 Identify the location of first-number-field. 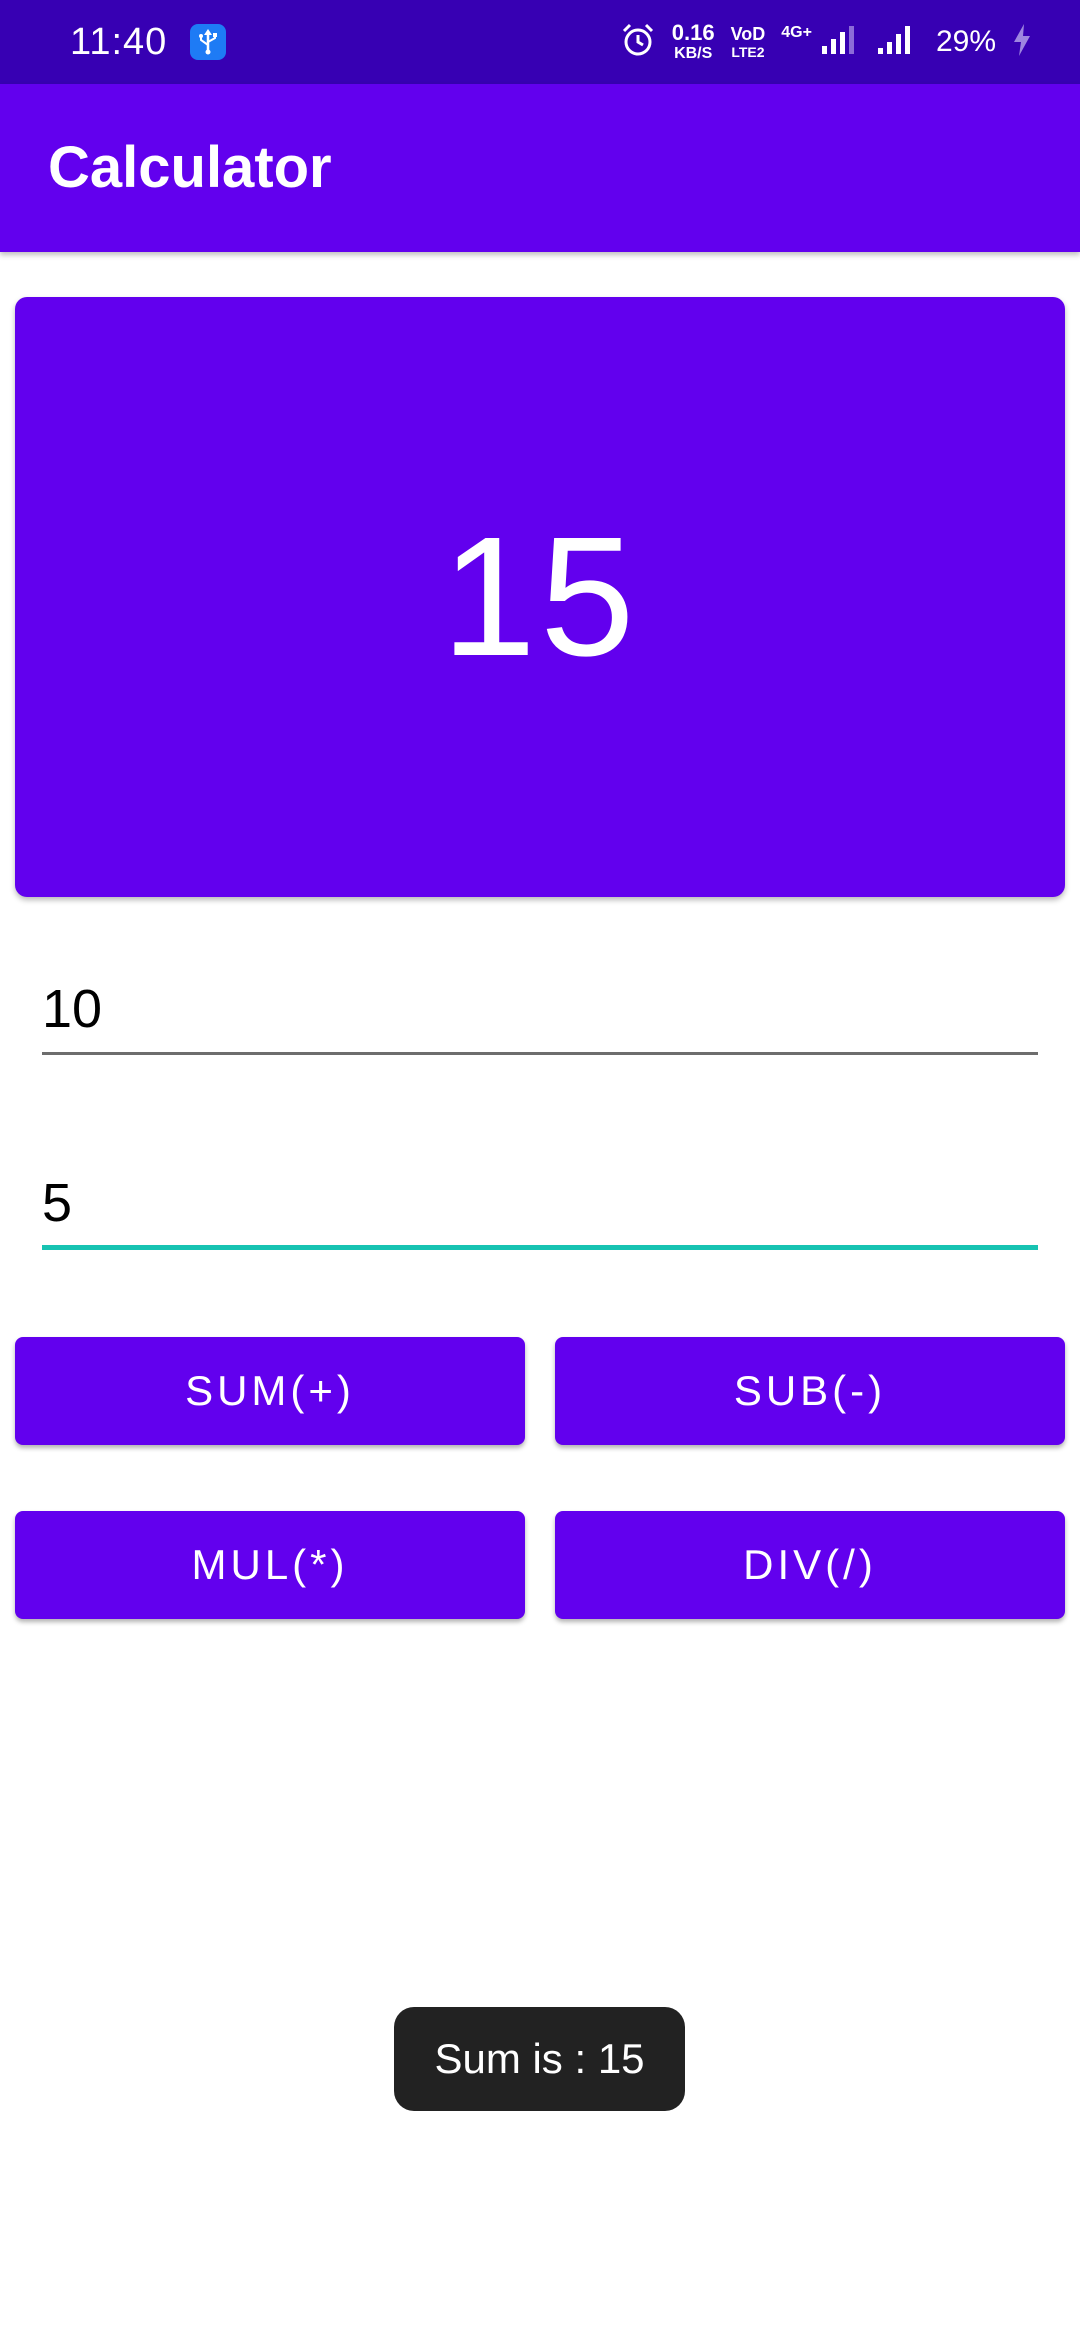
(540, 1010).